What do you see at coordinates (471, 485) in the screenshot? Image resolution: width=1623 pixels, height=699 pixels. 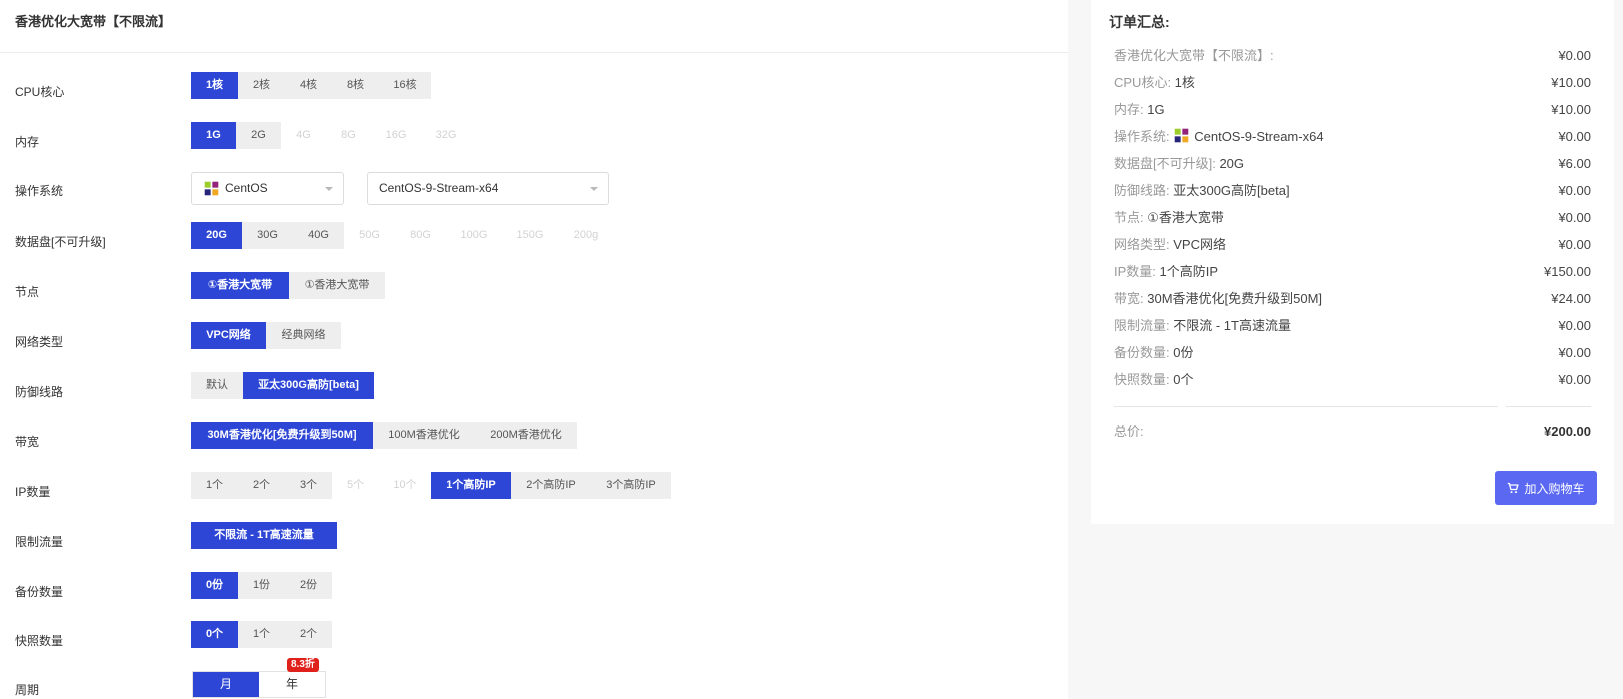 I see `ip-option-1-ddos: 1个高防IP` at bounding box center [471, 485].